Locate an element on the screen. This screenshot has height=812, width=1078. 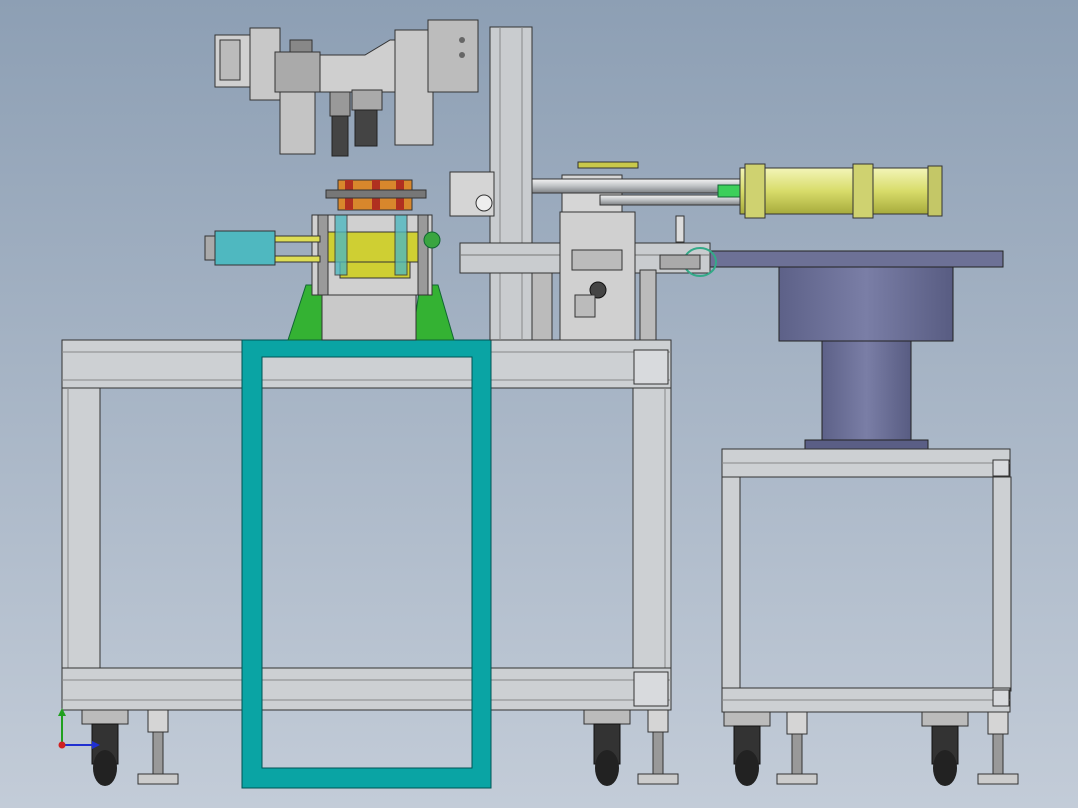
turntable-plate is located at coordinates (851, 259).